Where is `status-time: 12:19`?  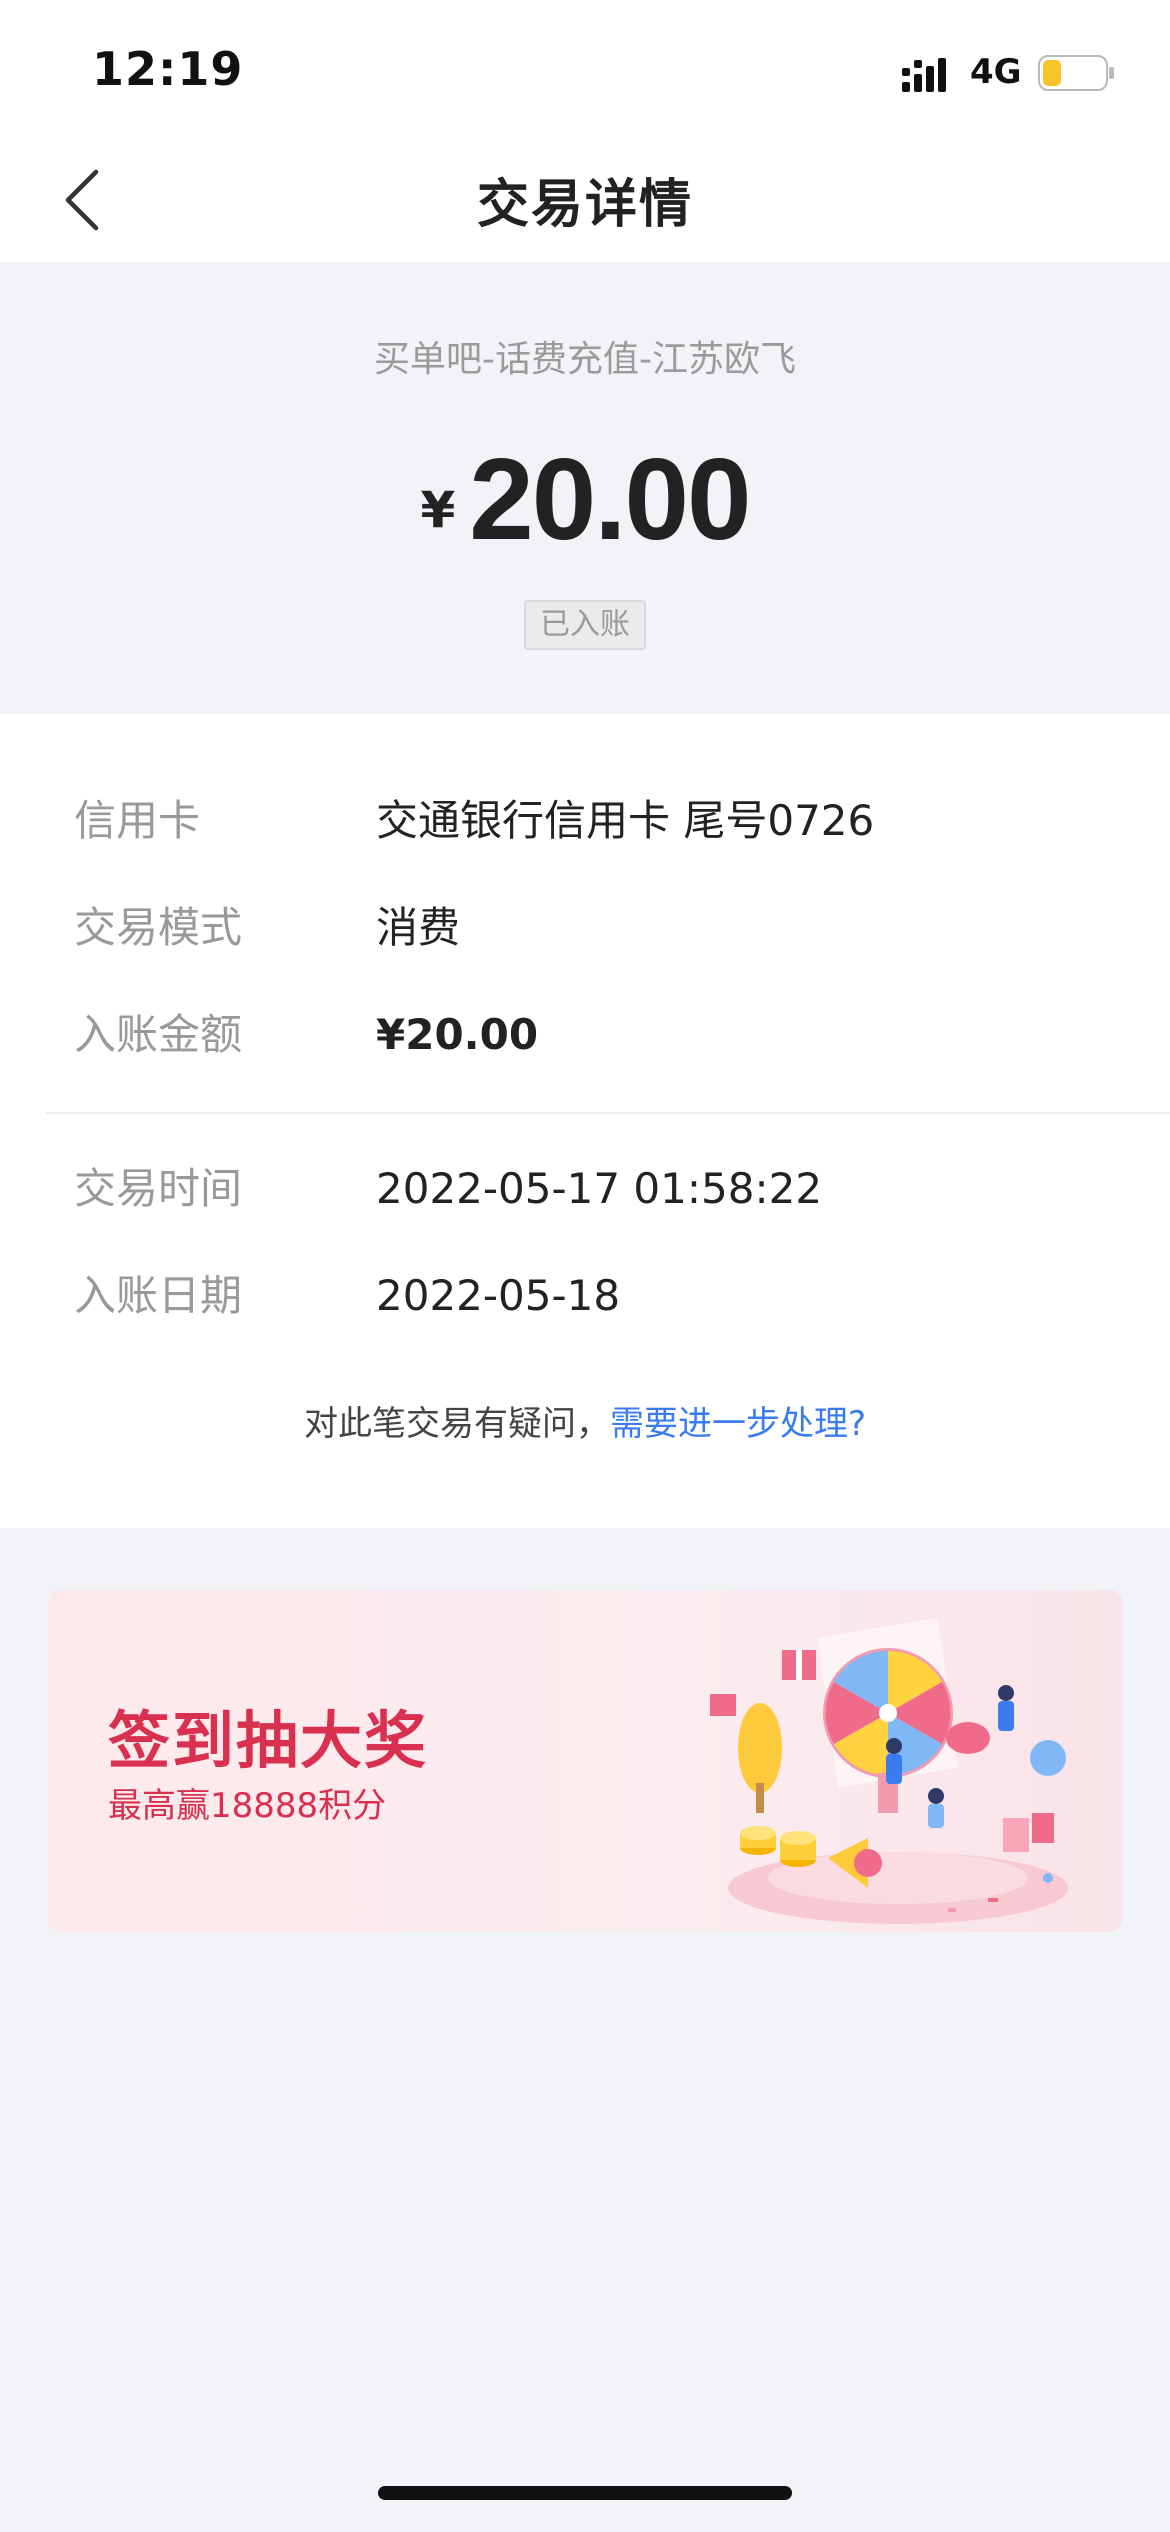
status-time: 12:19 is located at coordinates (168, 69).